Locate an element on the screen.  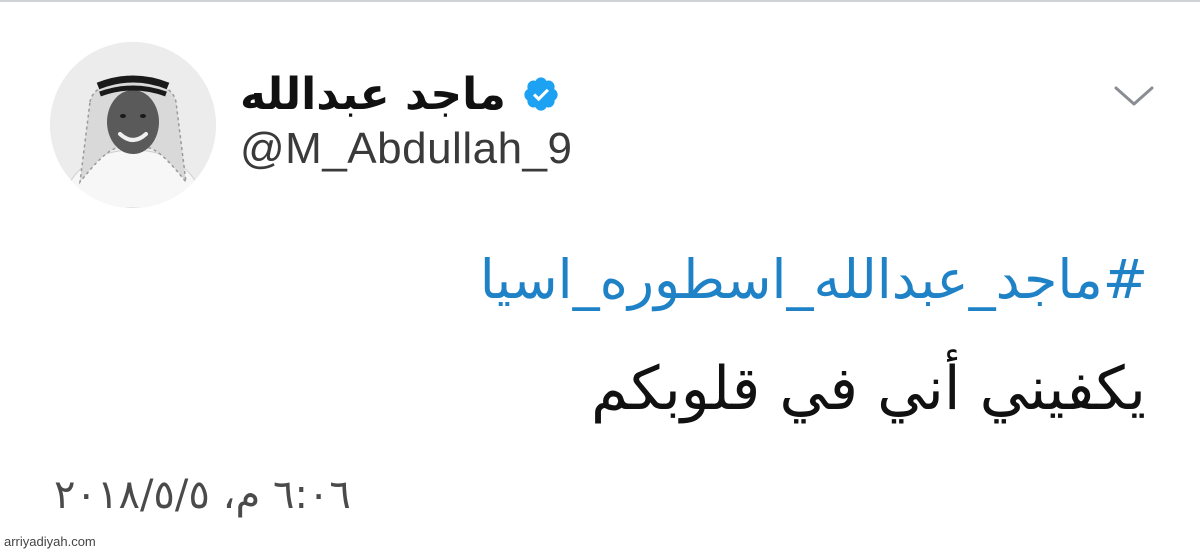
user-avatar-icon is located at coordinates (133, 125).